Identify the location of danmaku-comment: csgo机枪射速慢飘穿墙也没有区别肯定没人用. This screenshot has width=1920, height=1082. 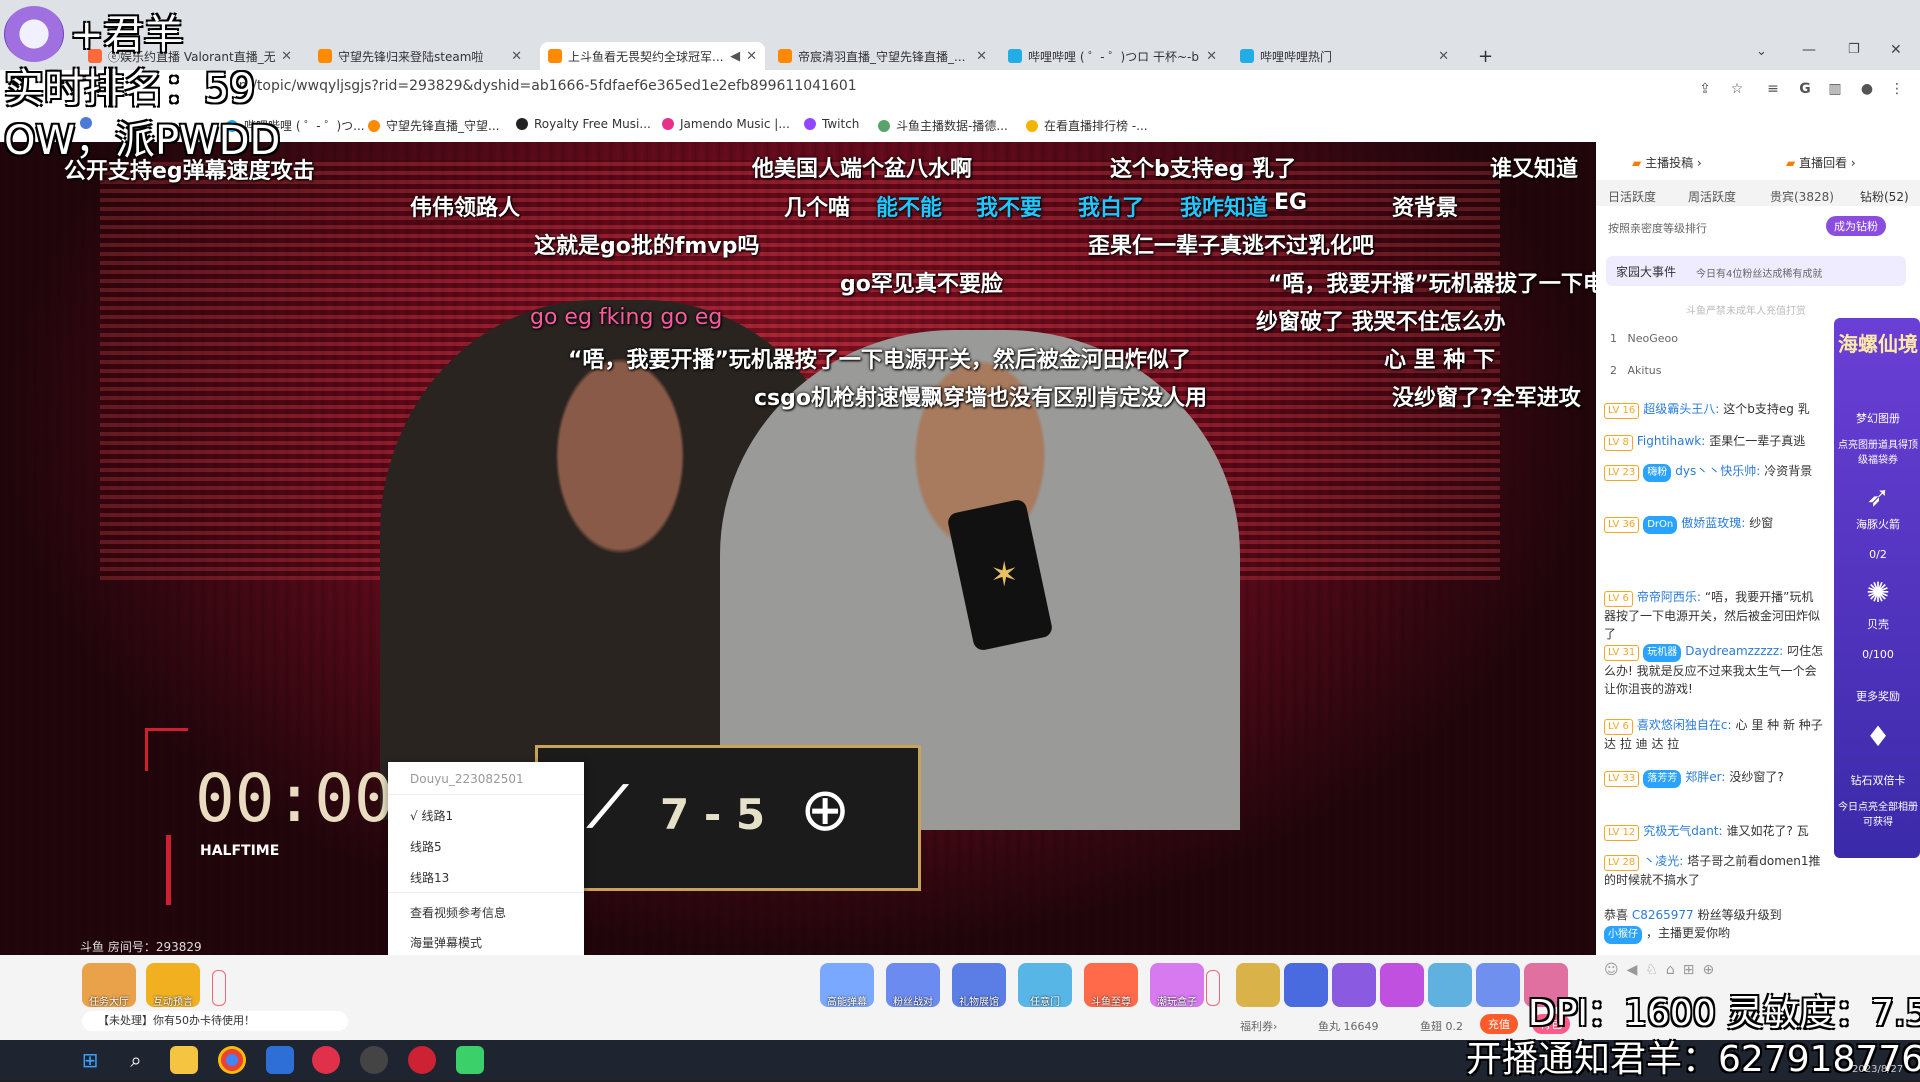
(980, 398).